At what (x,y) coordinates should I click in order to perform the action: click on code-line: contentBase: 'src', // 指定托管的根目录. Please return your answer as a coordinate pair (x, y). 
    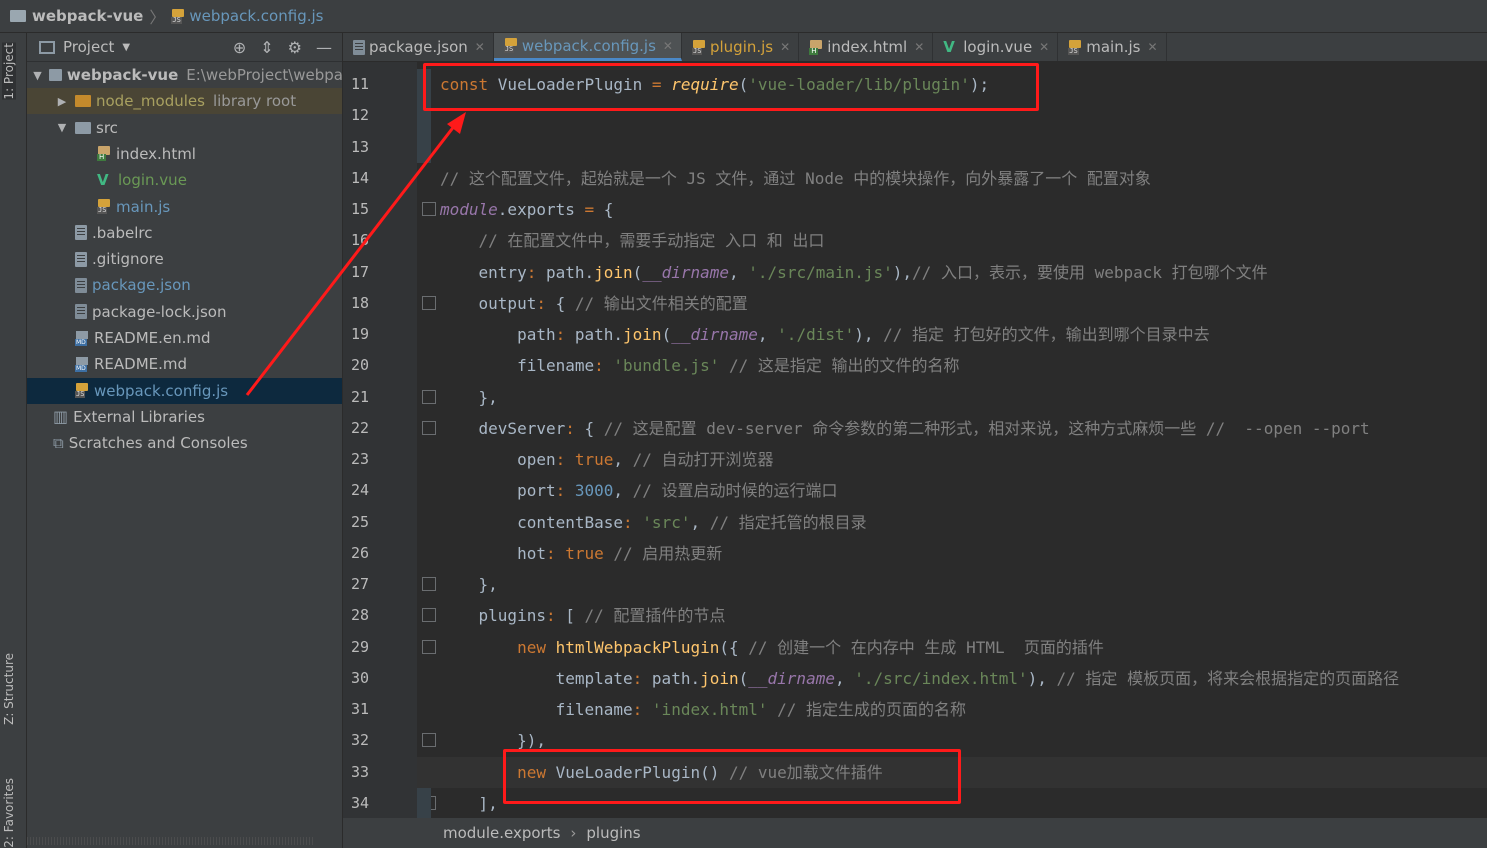
    Looking at the image, I should click on (653, 522).